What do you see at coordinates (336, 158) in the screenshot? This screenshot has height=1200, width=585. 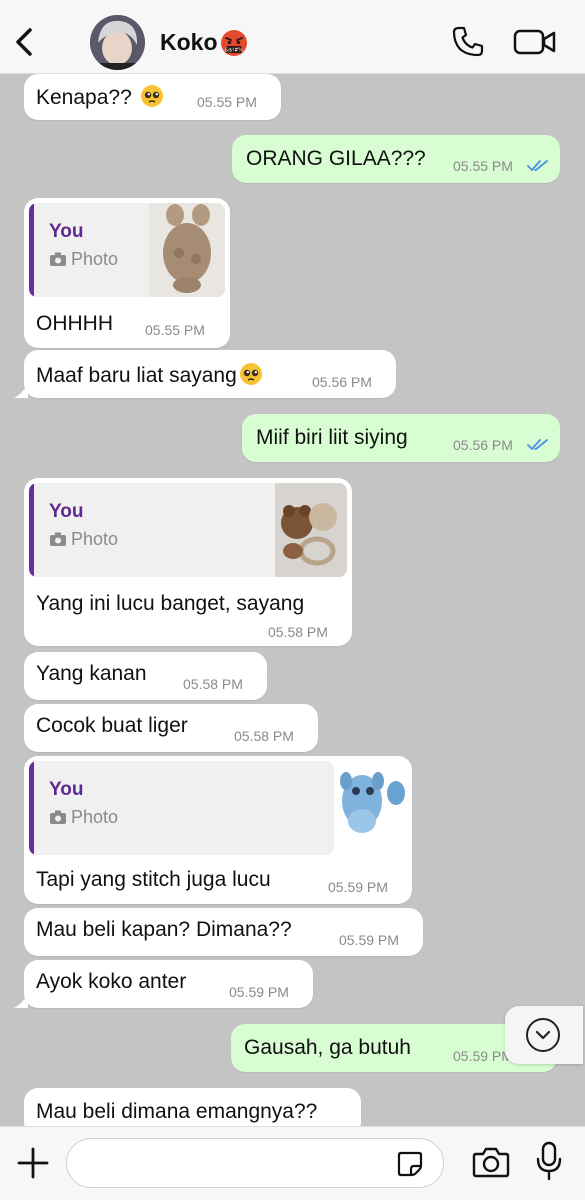 I see `message-text: ORANG GILAA???` at bounding box center [336, 158].